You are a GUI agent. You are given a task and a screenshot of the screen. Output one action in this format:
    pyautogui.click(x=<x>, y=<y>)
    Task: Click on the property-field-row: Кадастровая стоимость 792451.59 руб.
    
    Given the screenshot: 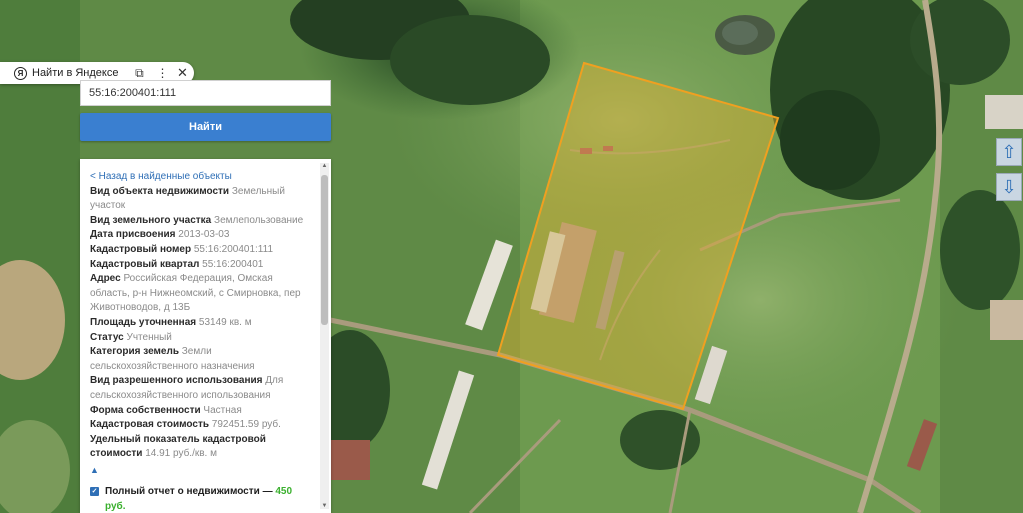 What is the action you would take?
    pyautogui.click(x=202, y=425)
    